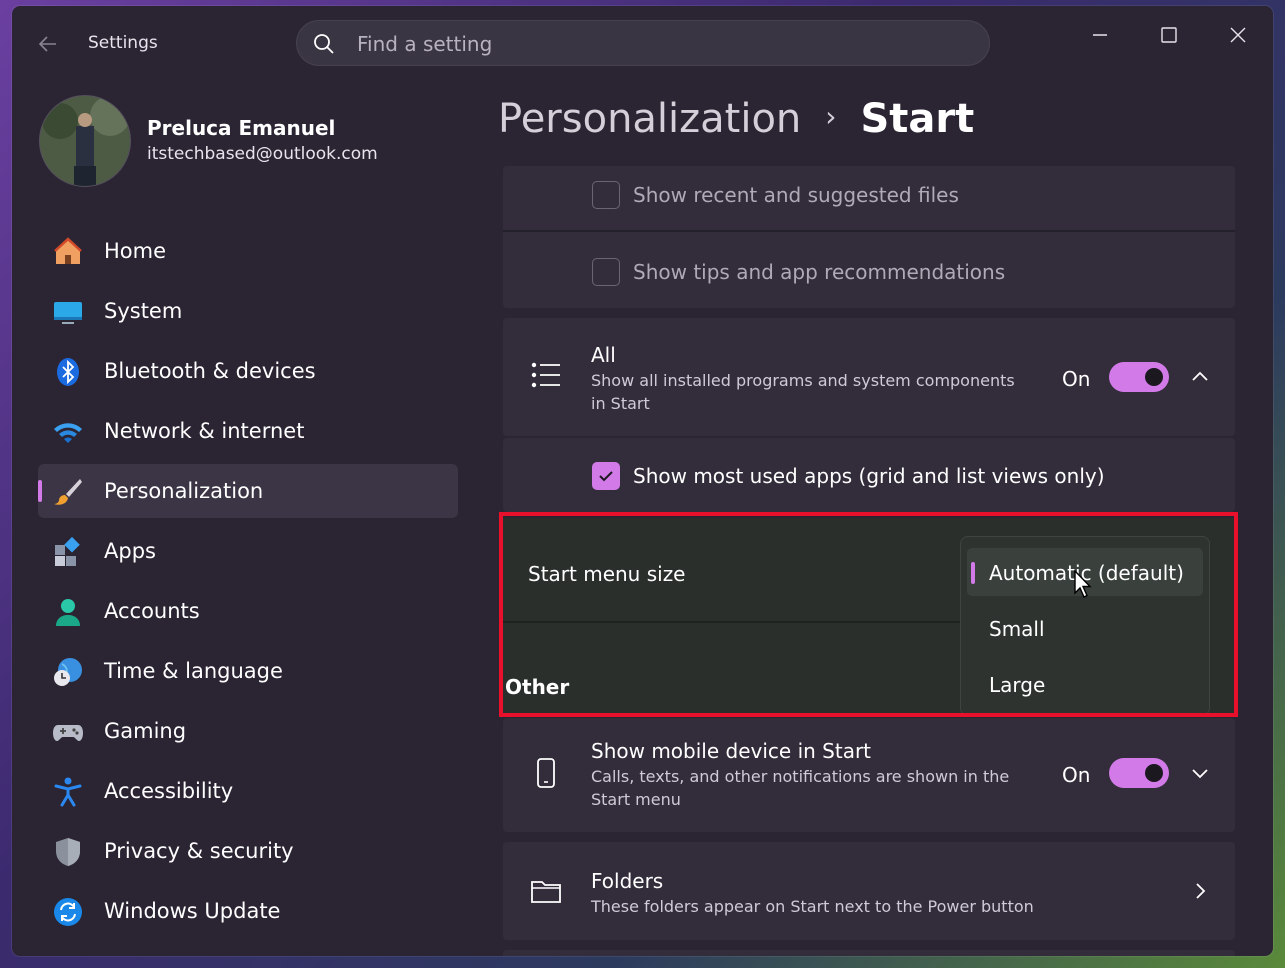 The image size is (1285, 968). I want to click on sidebar-item-time-language: Time & language, so click(248, 671).